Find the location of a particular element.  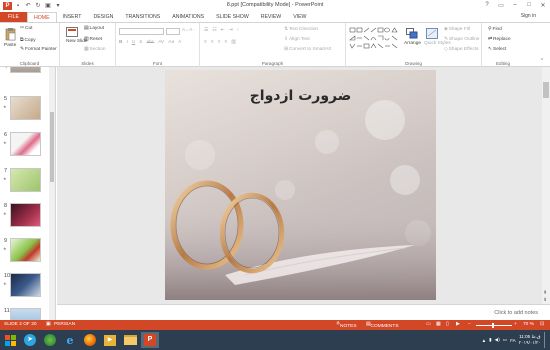

zoom-out-icon: – is located at coordinates (469, 324).